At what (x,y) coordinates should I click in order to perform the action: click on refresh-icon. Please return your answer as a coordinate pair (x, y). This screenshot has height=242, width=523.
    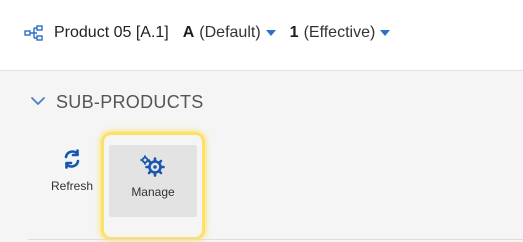
    Looking at the image, I should click on (72, 160).